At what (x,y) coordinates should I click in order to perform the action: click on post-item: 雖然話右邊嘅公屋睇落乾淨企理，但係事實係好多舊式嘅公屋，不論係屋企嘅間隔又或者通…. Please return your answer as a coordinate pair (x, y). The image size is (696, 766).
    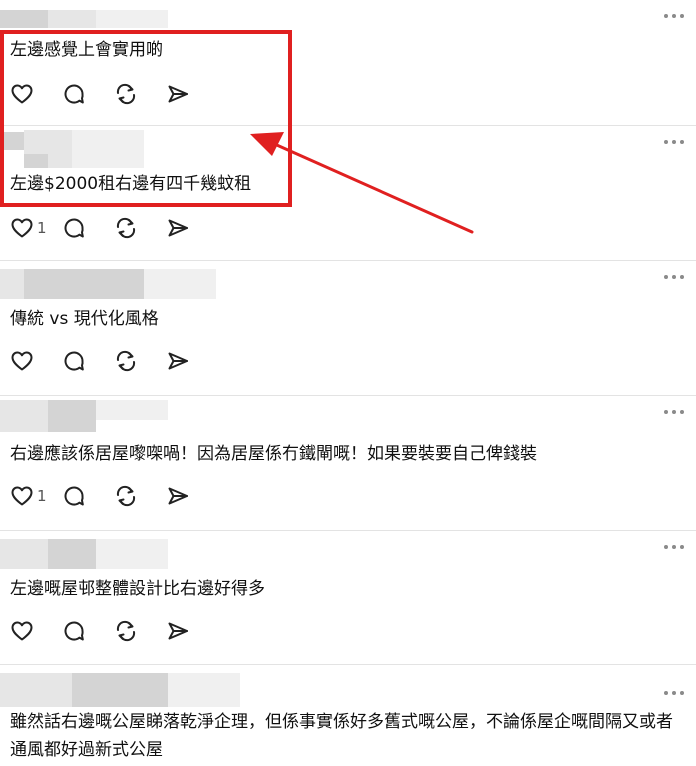
    Looking at the image, I should click on (348, 715).